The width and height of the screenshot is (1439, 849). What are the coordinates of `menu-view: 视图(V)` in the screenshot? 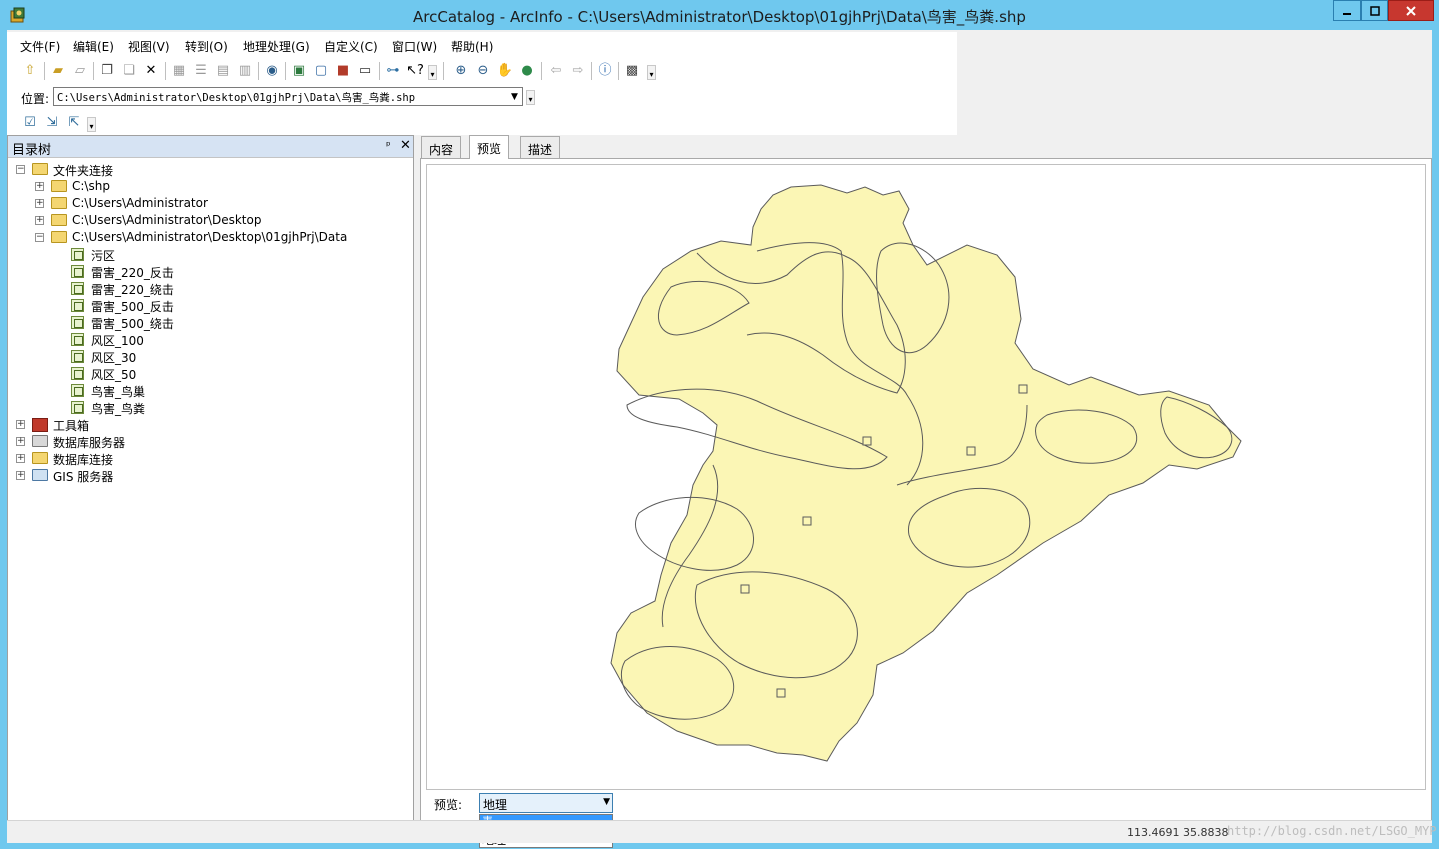 It's located at (149, 46).